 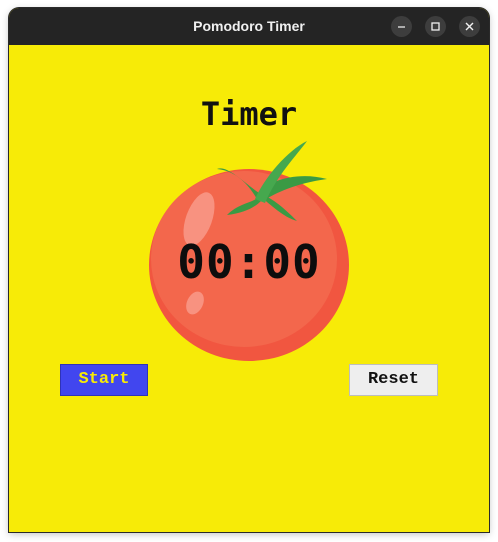 What do you see at coordinates (249, 114) in the screenshot?
I see `page-title: Timer` at bounding box center [249, 114].